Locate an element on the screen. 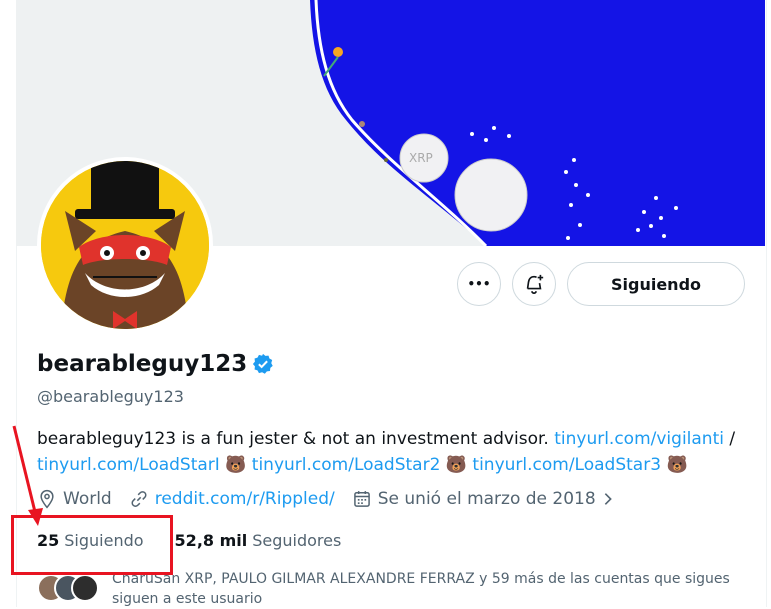 The height and width of the screenshot is (609, 771). chevron-right-icon is located at coordinates (608, 499).